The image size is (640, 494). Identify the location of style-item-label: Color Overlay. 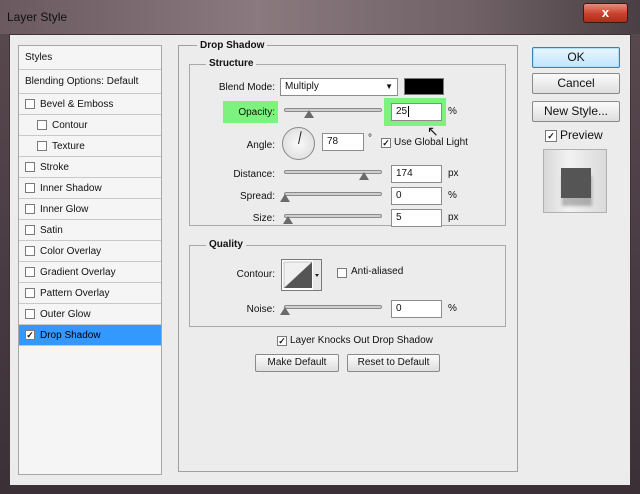
(71, 251).